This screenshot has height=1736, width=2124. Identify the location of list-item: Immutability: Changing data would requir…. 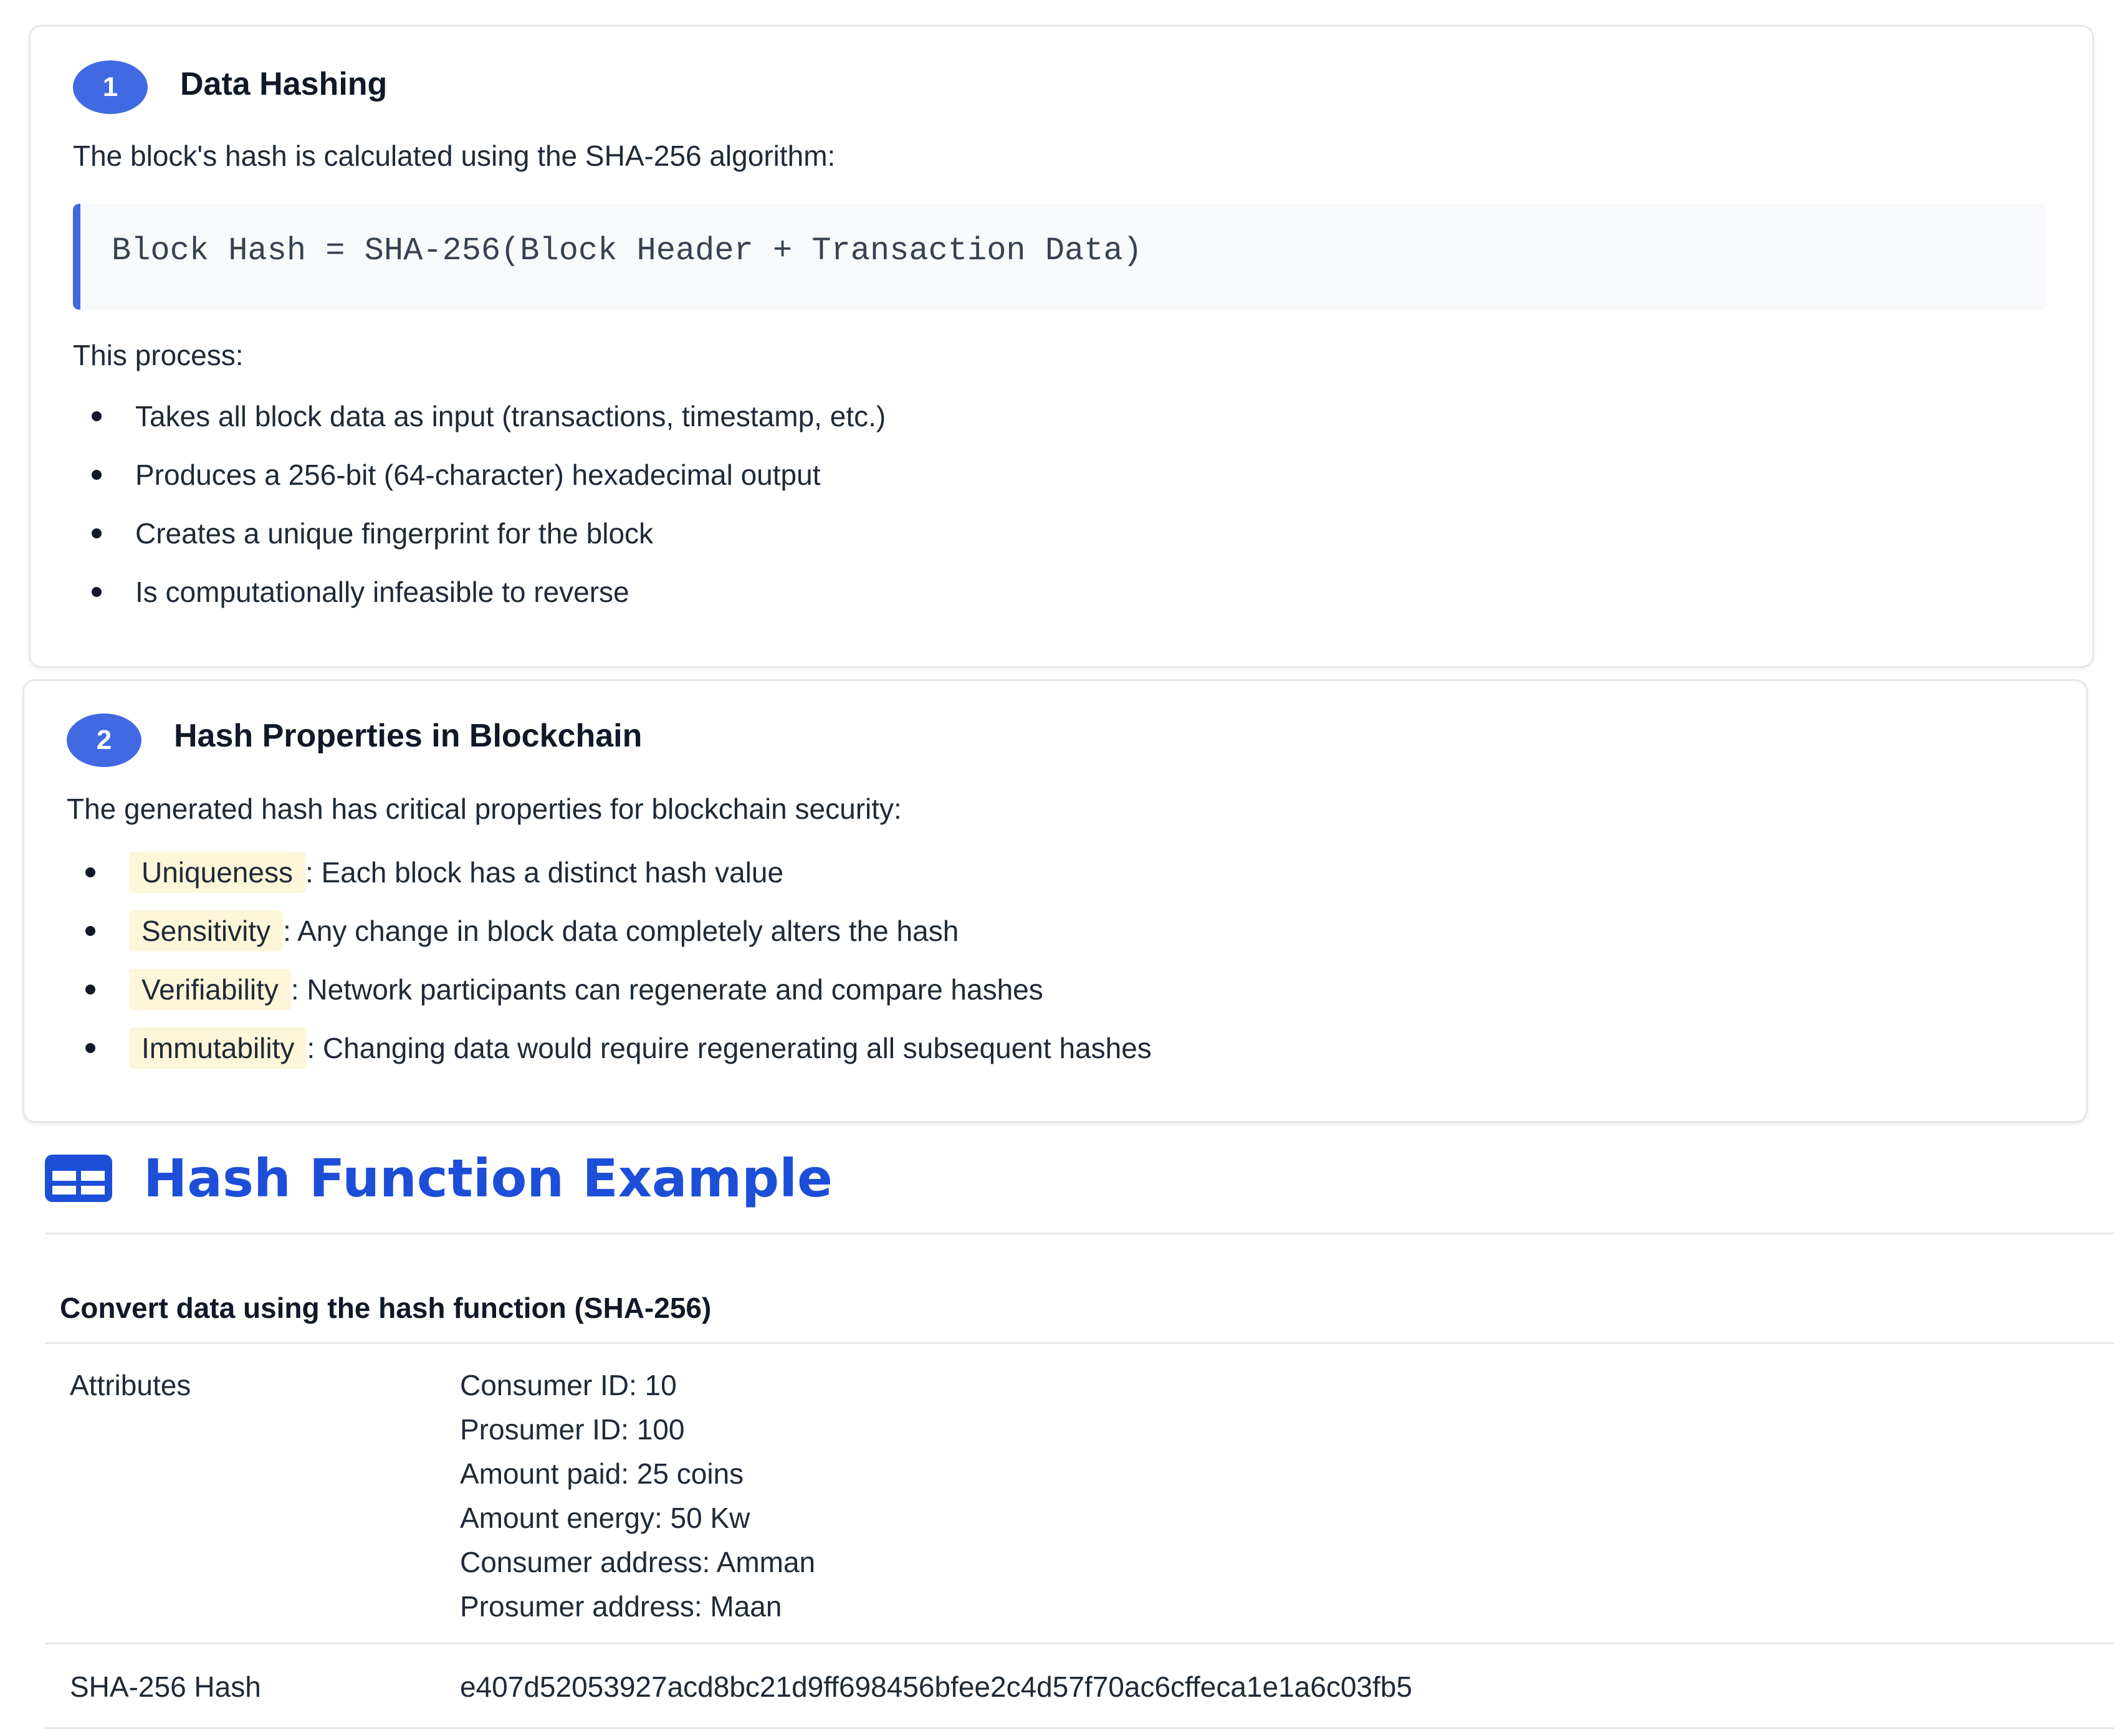
(614, 1048).